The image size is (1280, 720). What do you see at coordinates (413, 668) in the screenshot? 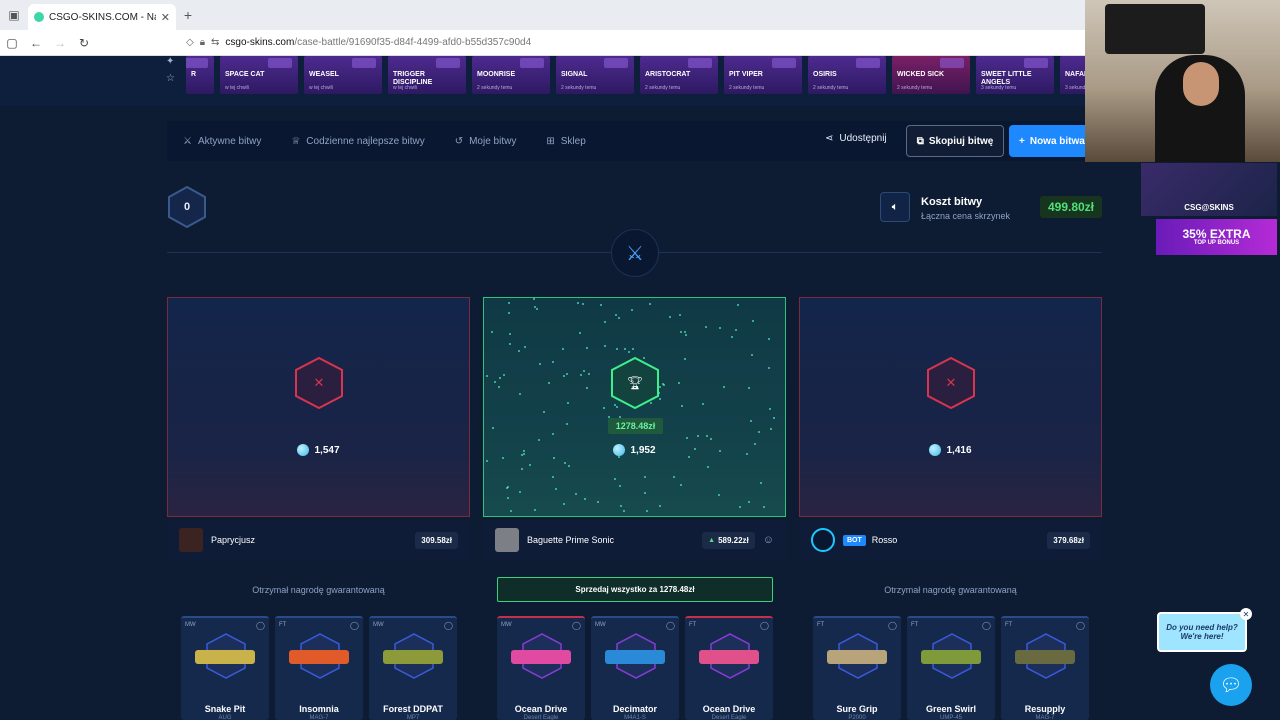
I see `item-card: MW ◯ Forest DDPAT MP7` at bounding box center [413, 668].